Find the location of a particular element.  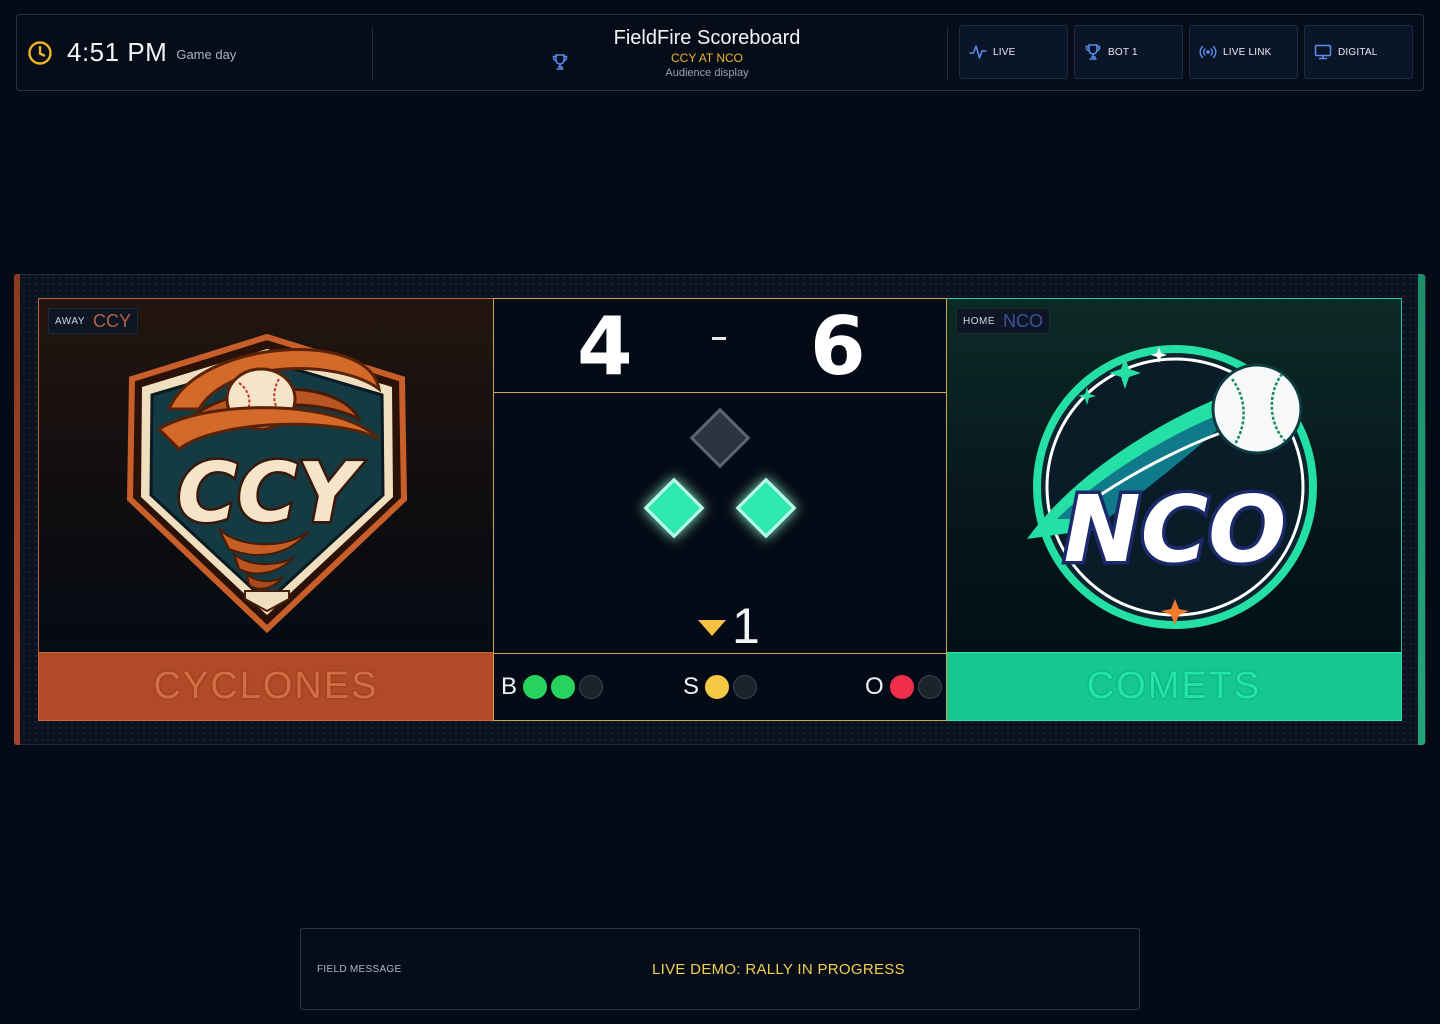

strikes-label: S is located at coordinates (691, 686).